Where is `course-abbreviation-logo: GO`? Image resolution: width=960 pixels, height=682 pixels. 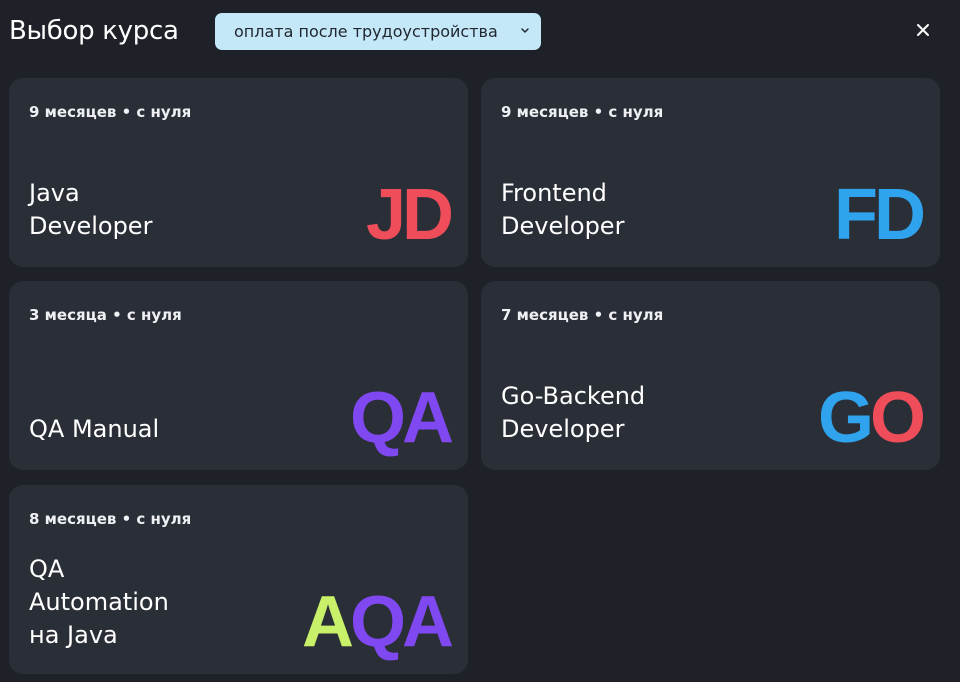 course-abbreviation-logo: GO is located at coordinates (871, 418).